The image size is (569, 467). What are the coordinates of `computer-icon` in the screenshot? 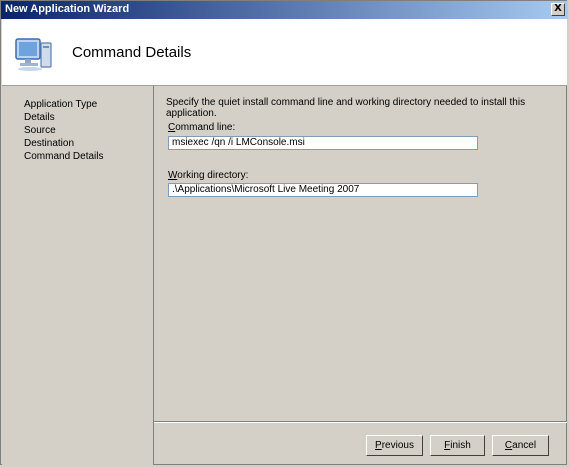 It's located at (33, 54).